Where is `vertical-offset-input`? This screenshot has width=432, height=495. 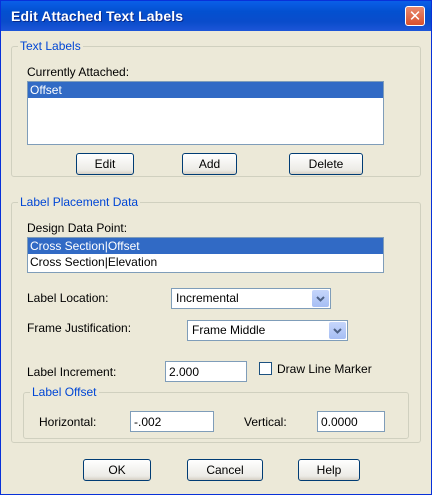
vertical-offset-input is located at coordinates (351, 421).